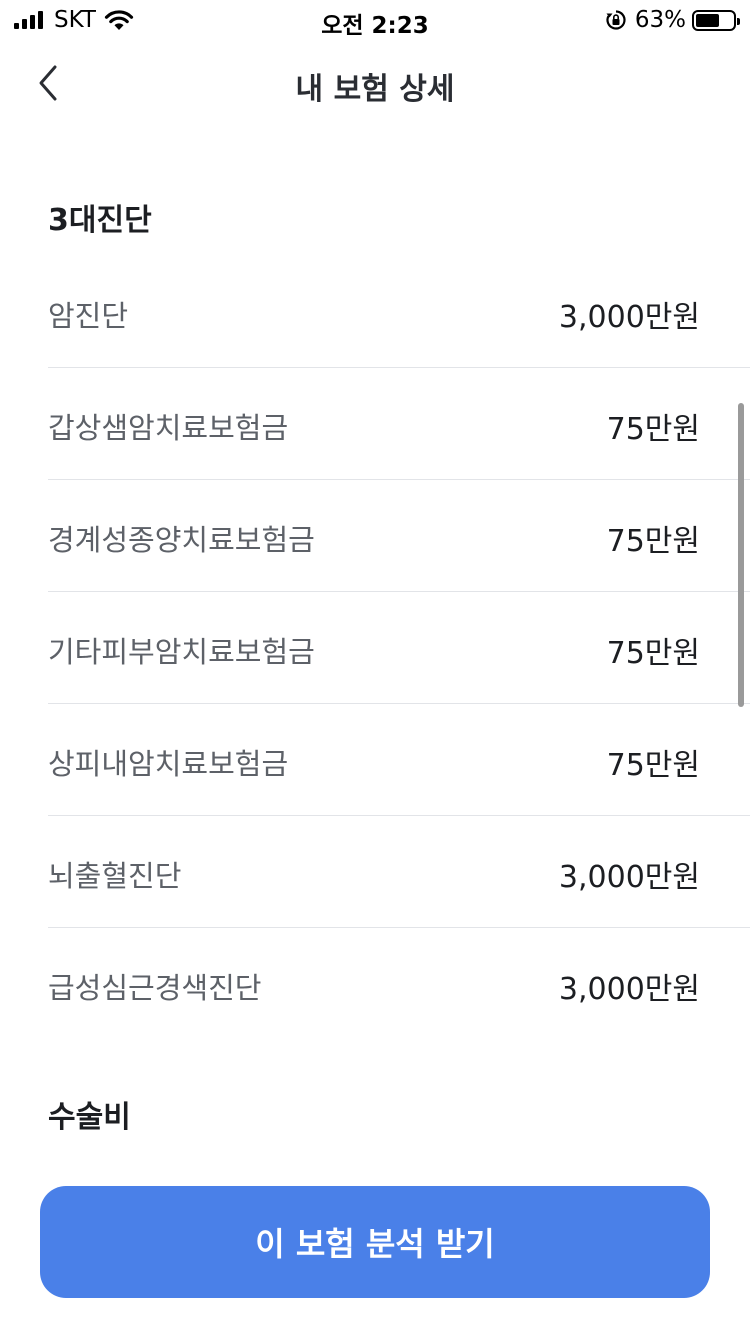  Describe the element at coordinates (181, 652) in the screenshot. I see `coverage-name: 기타피부암치료보험금` at that location.